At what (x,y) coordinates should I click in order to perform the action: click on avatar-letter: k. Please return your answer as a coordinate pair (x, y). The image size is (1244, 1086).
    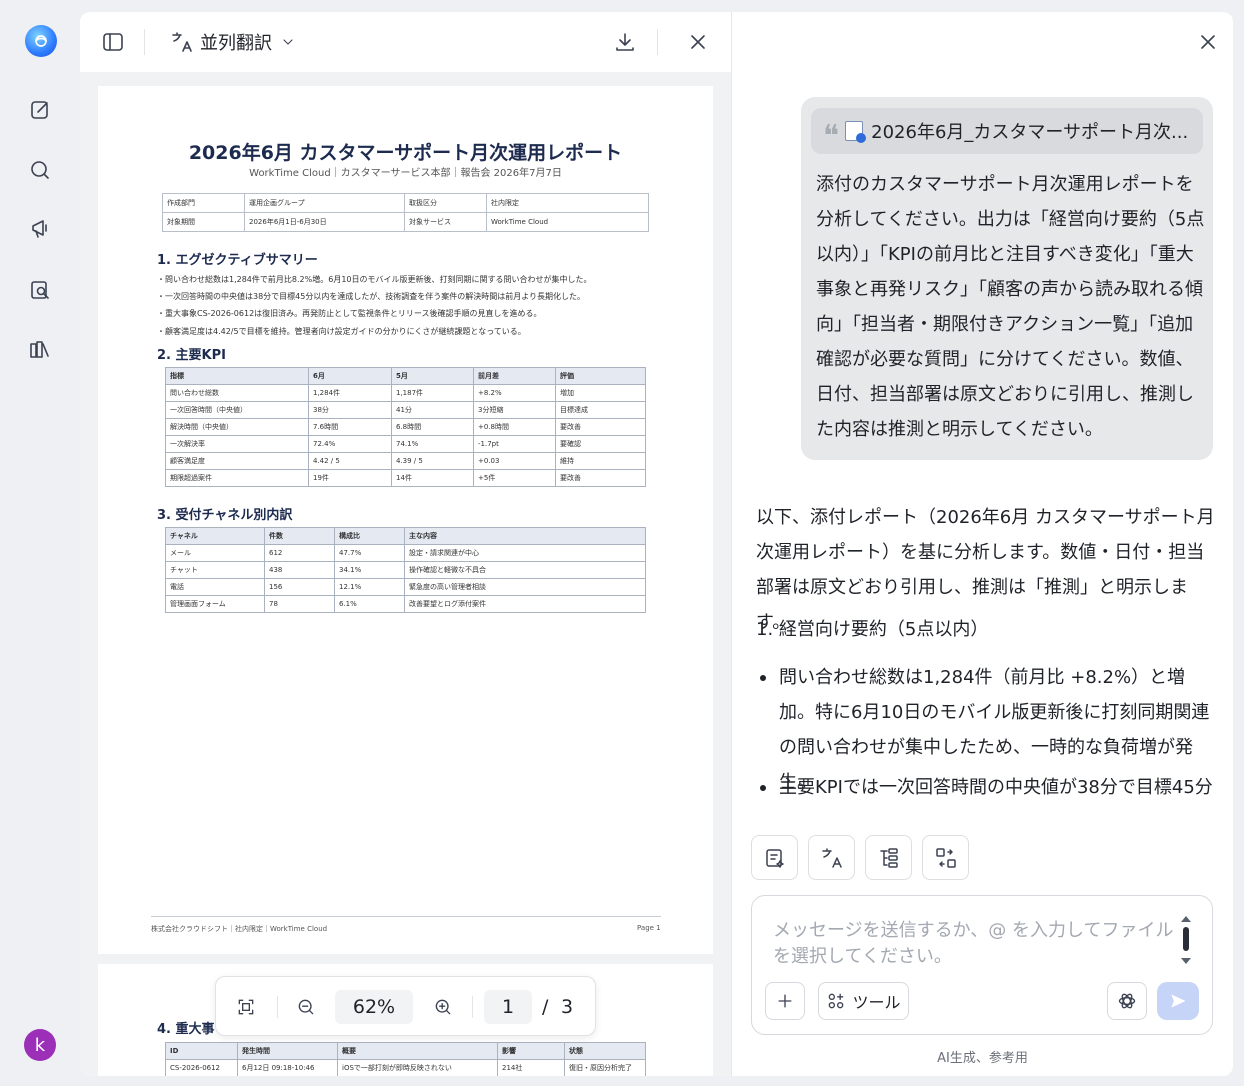
    Looking at the image, I should click on (40, 1045).